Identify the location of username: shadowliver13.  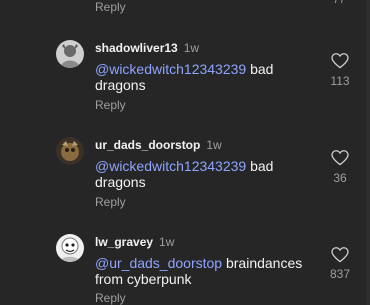
(136, 48).